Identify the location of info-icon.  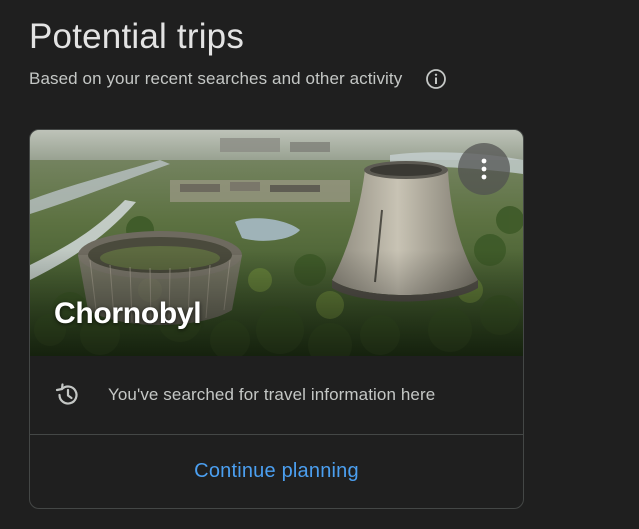
(436, 79).